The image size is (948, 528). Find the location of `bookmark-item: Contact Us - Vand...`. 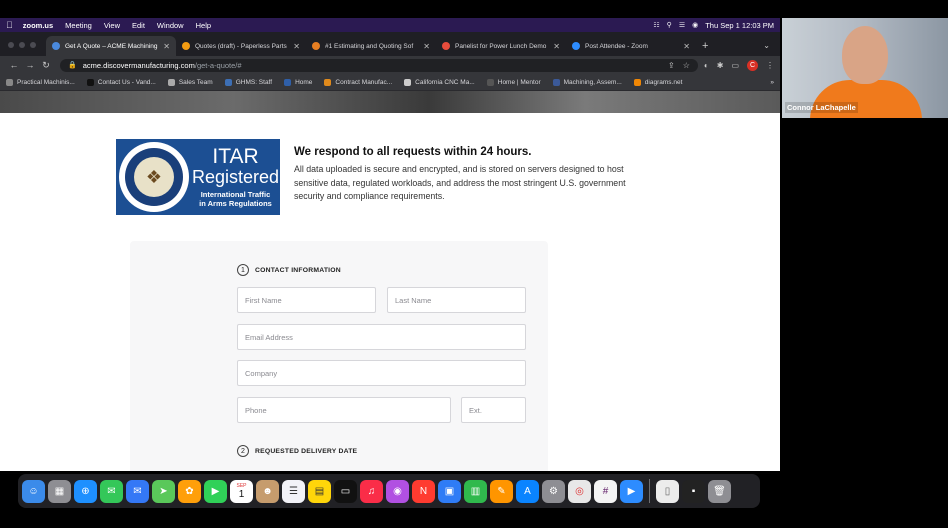

bookmark-item: Contact Us - Vand... is located at coordinates (121, 82).